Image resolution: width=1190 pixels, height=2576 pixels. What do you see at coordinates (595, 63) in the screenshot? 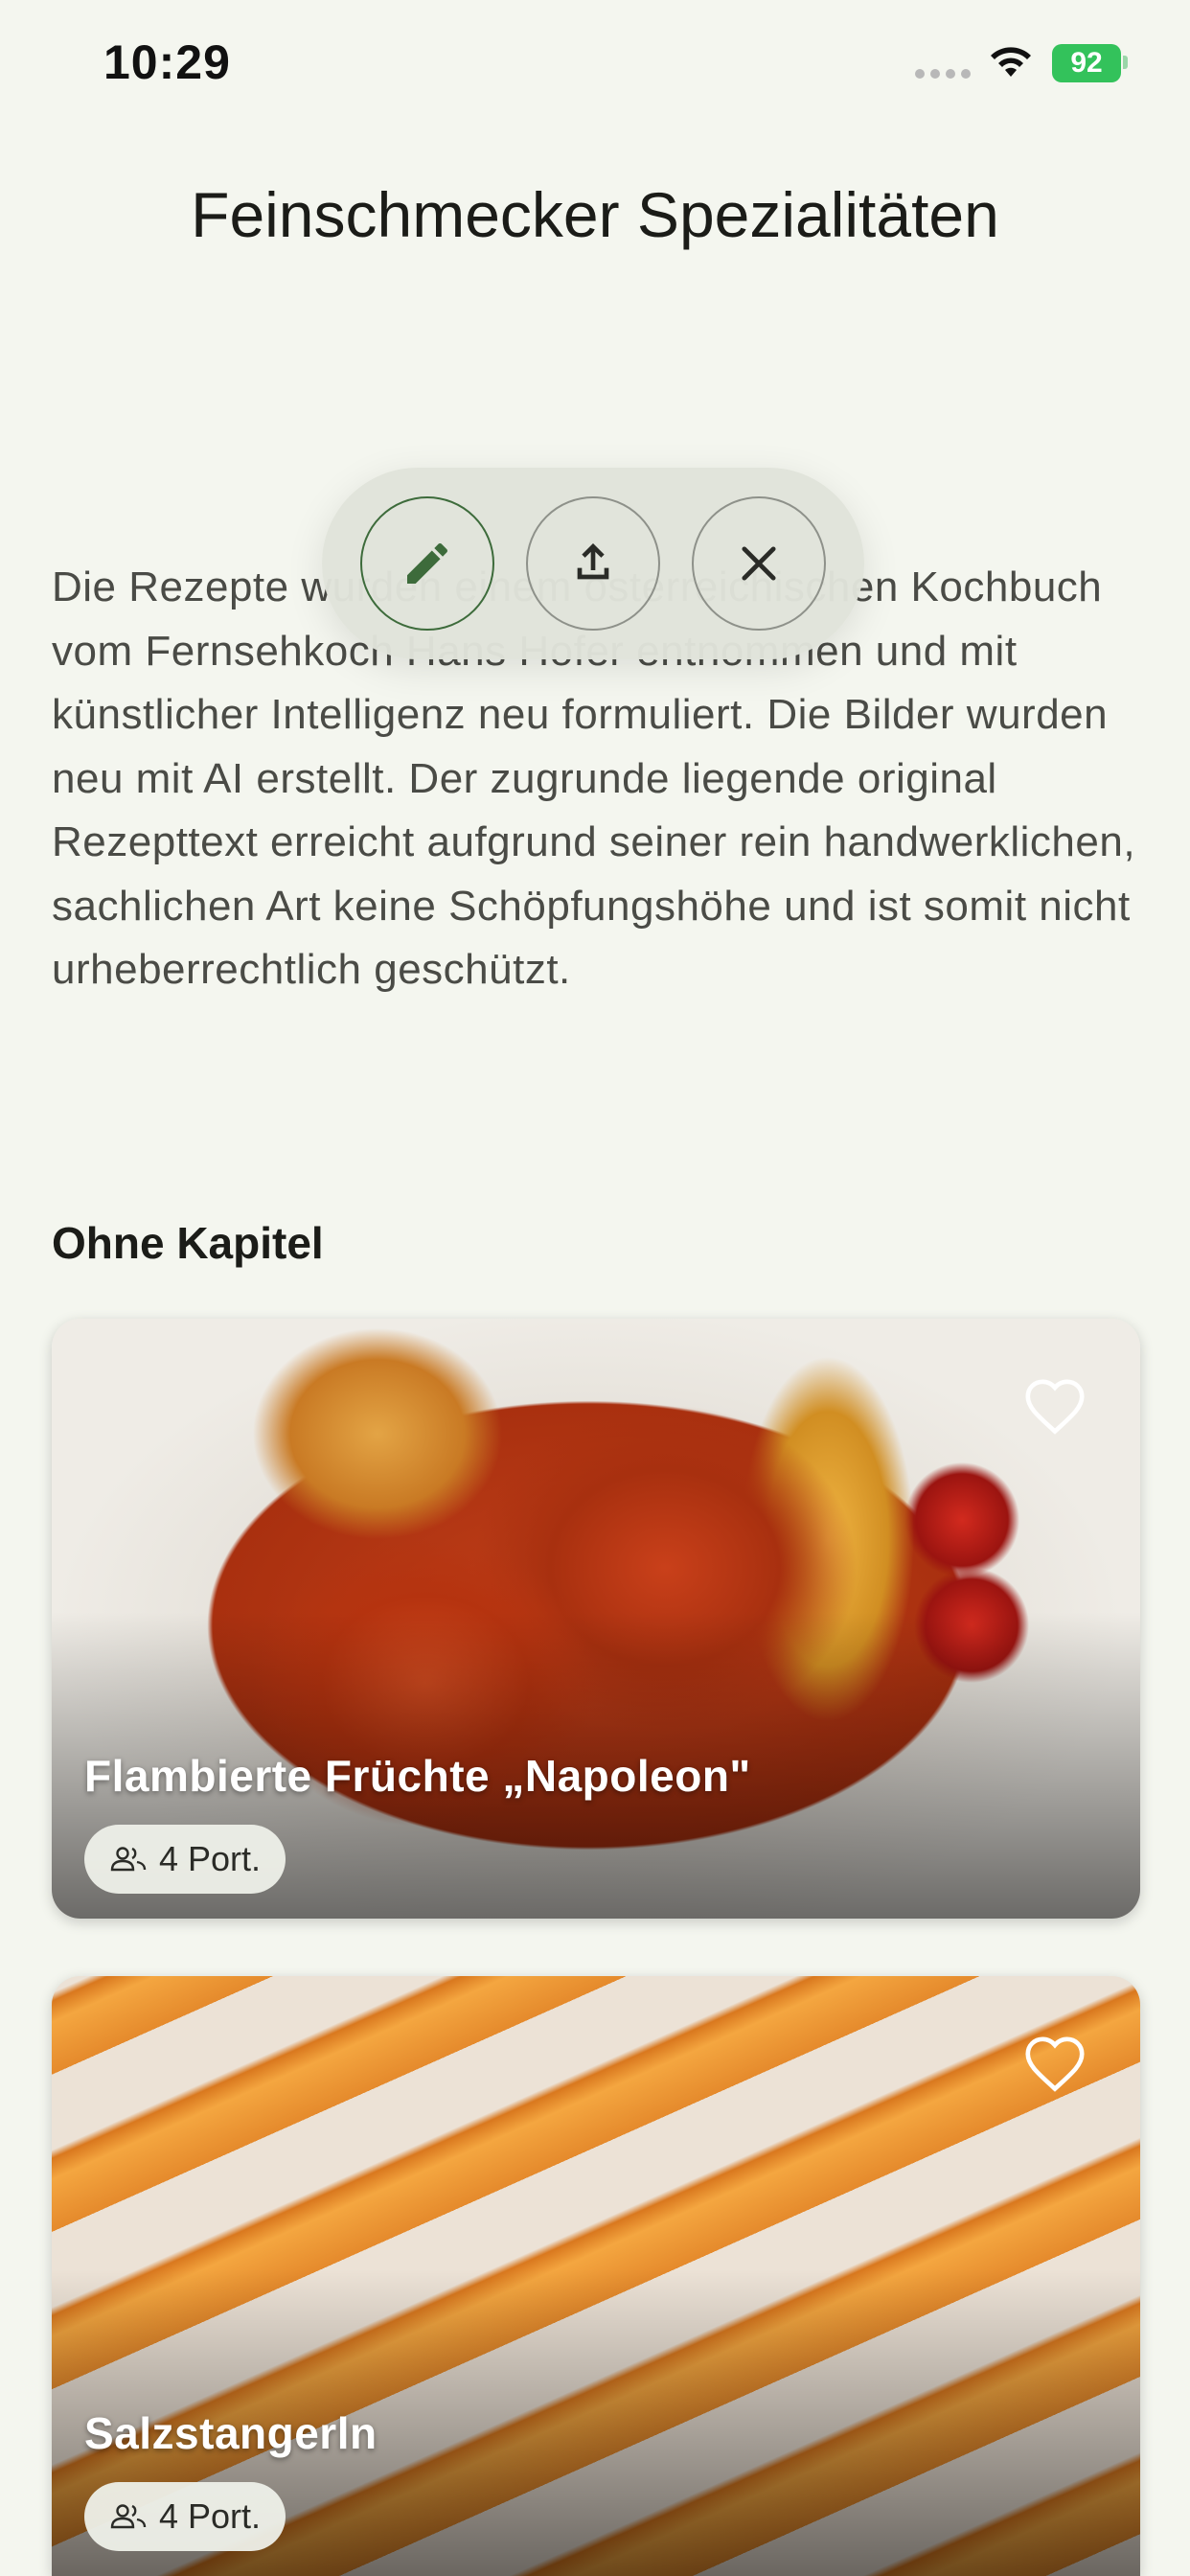
I see `status-bar: 10:29 92` at bounding box center [595, 63].